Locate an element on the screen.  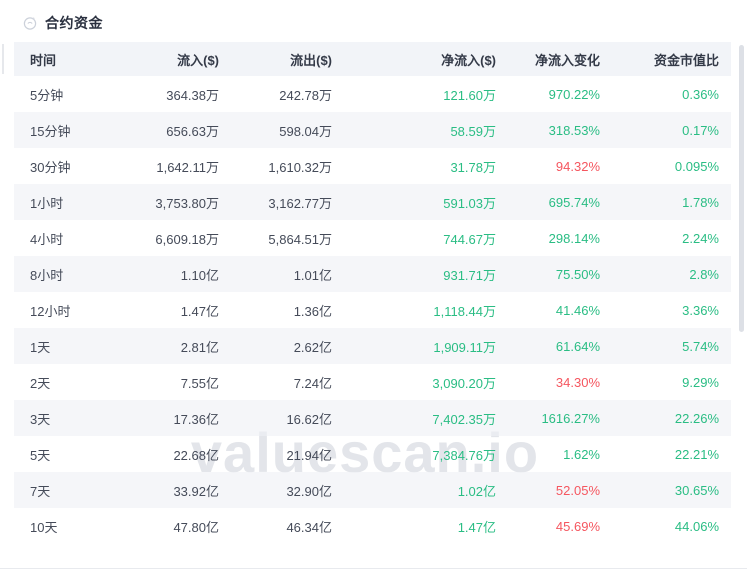
cell-net-inflow: 121.60万 is located at coordinates (469, 95).